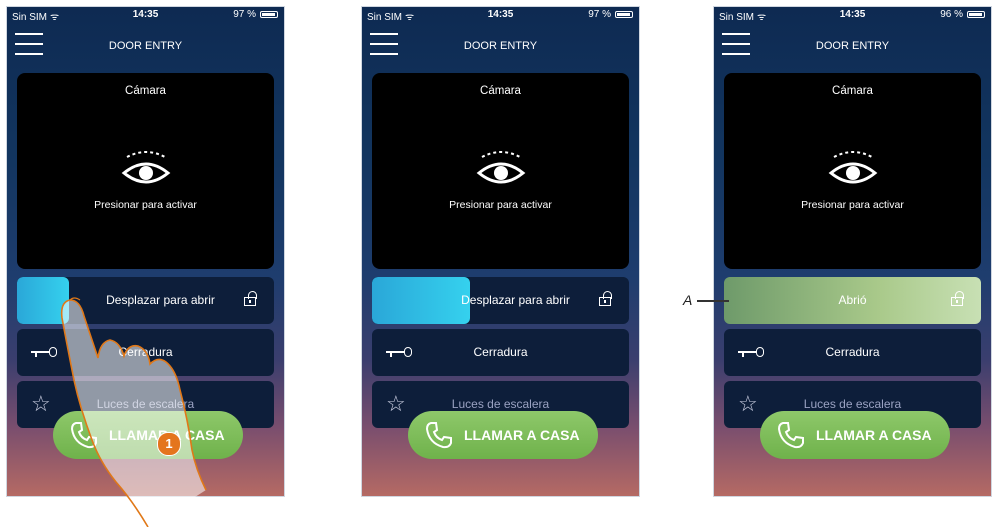 This screenshot has height=527, width=998. Describe the element at coordinates (43, 300) in the screenshot. I see `slider-handle` at that location.